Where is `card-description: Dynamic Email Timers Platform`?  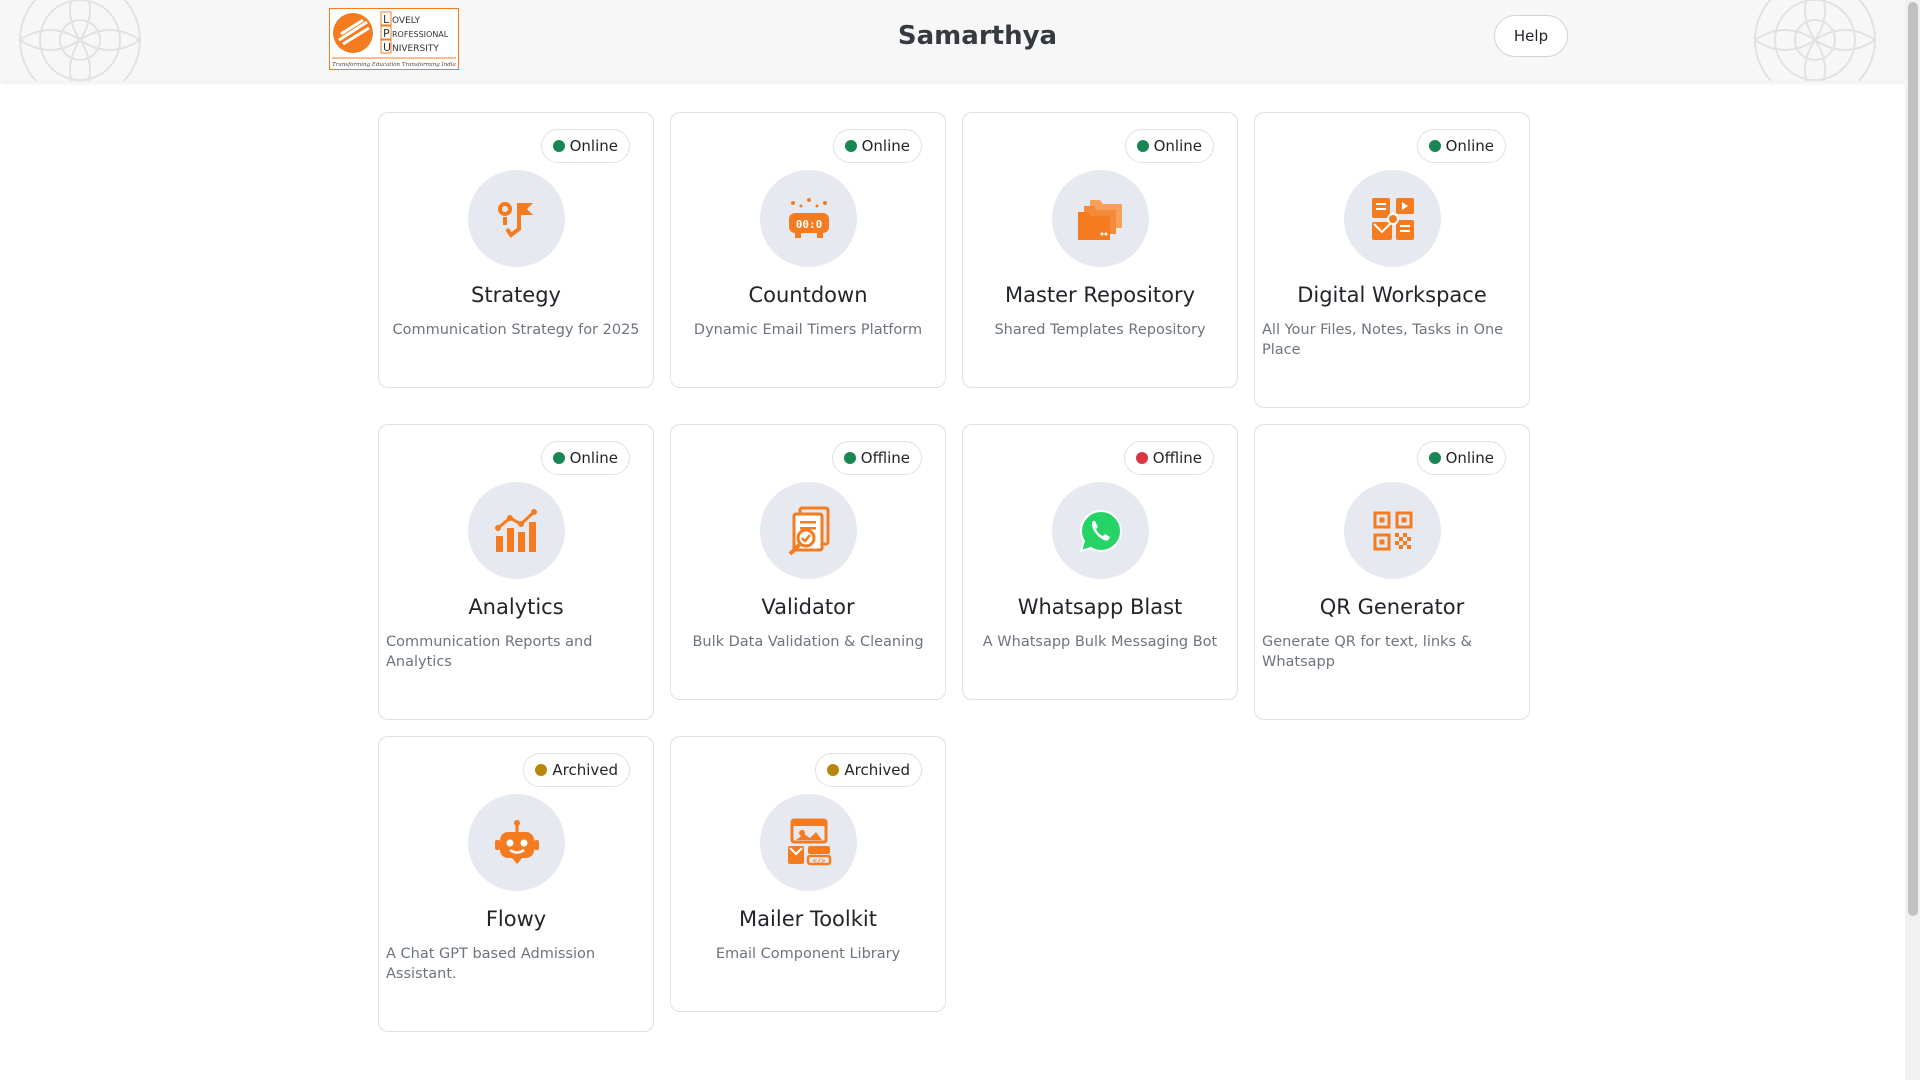 card-description: Dynamic Email Timers Platform is located at coordinates (808, 330).